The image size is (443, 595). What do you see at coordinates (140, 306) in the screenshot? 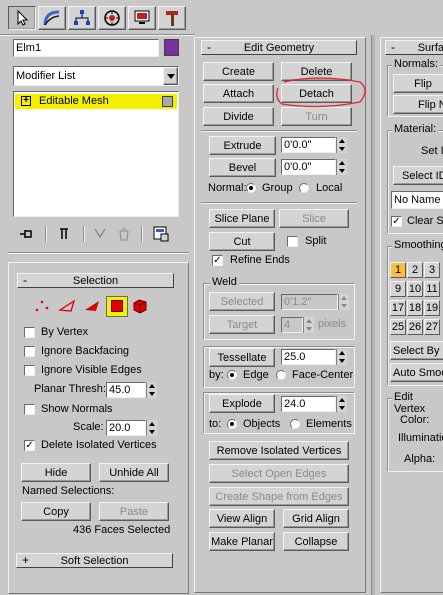
I see `element-level-icon` at bounding box center [140, 306].